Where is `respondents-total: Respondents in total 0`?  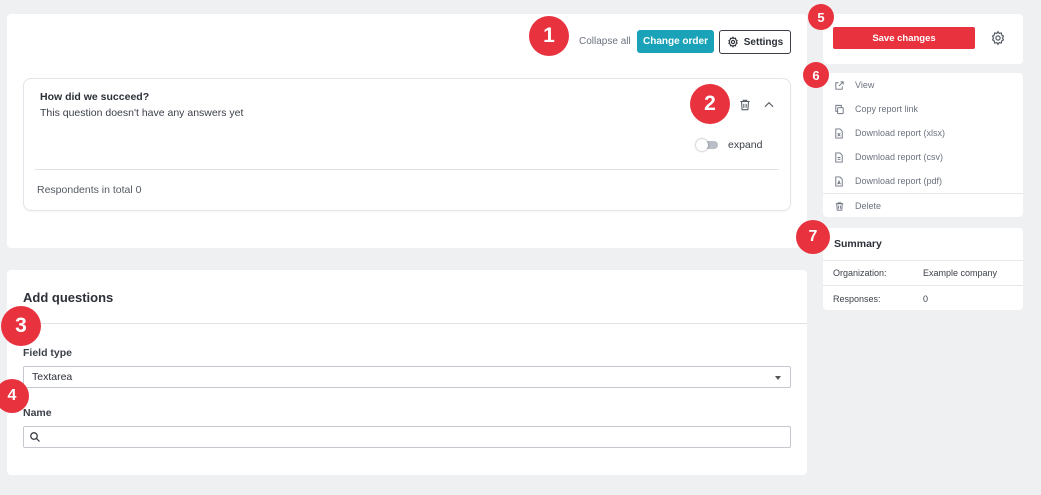 respondents-total: Respondents in total 0 is located at coordinates (89, 190).